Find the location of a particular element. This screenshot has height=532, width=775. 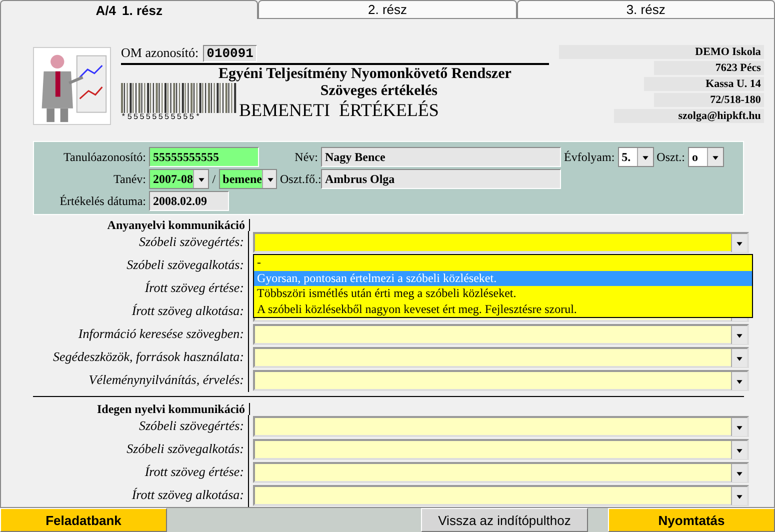

action-button: Vissza az indítópulthoz is located at coordinates (504, 520).